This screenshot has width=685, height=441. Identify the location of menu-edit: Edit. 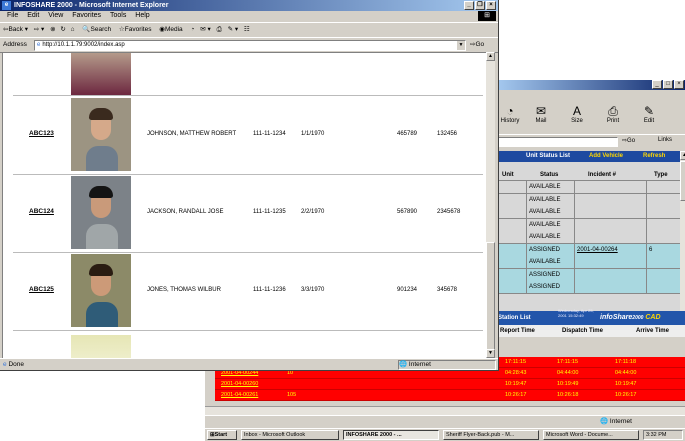
(33, 15).